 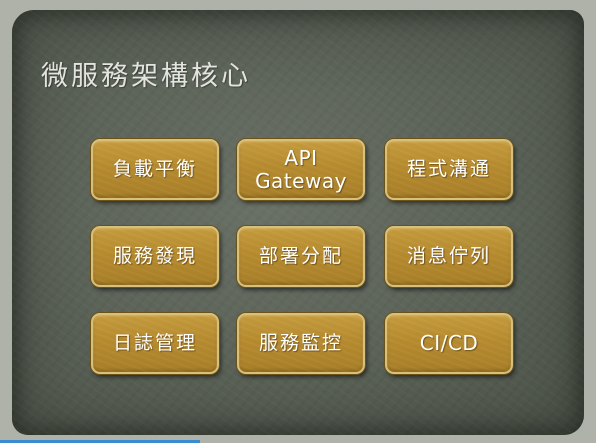 I want to click on tile-label: 日誌管理, so click(x=154, y=342).